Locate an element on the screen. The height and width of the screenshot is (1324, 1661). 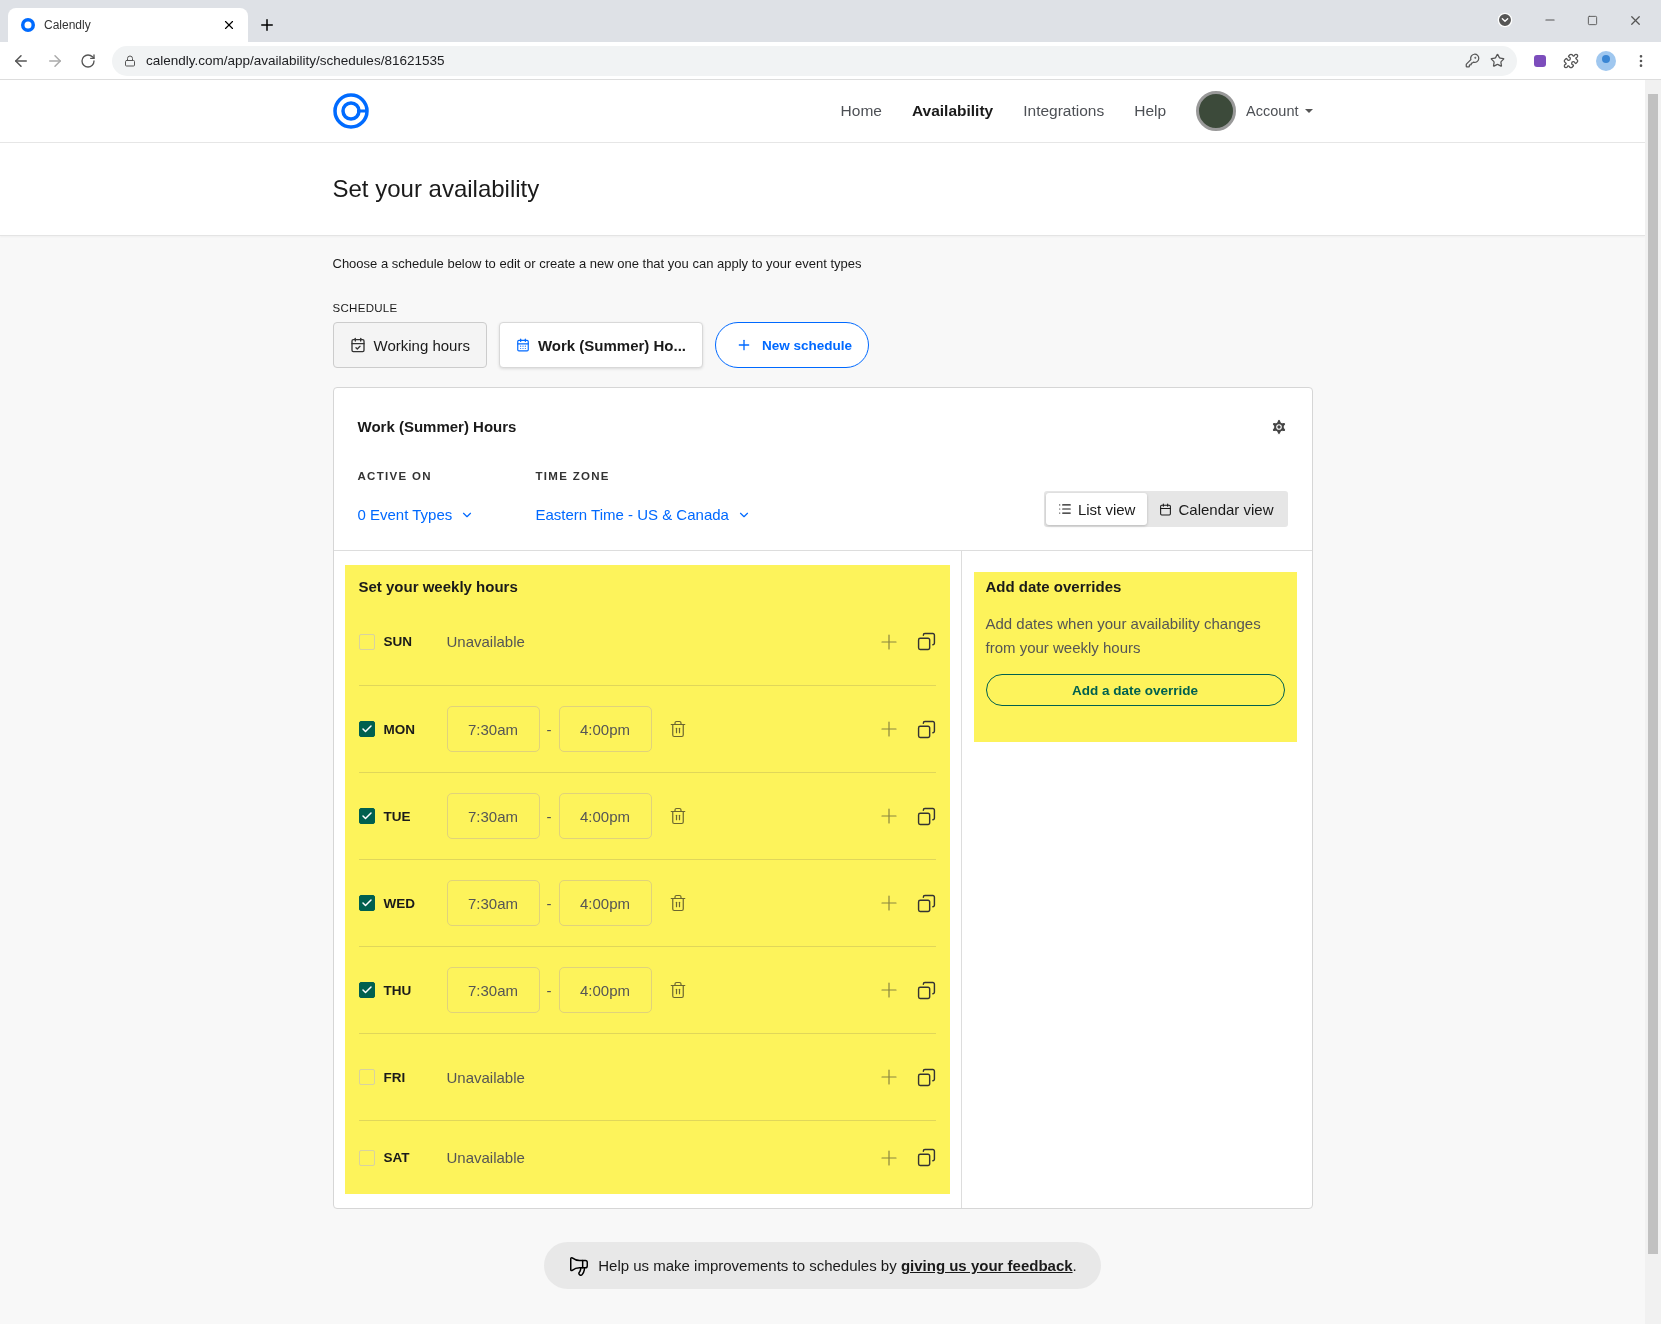
profile-icon is located at coordinates (1606, 60).